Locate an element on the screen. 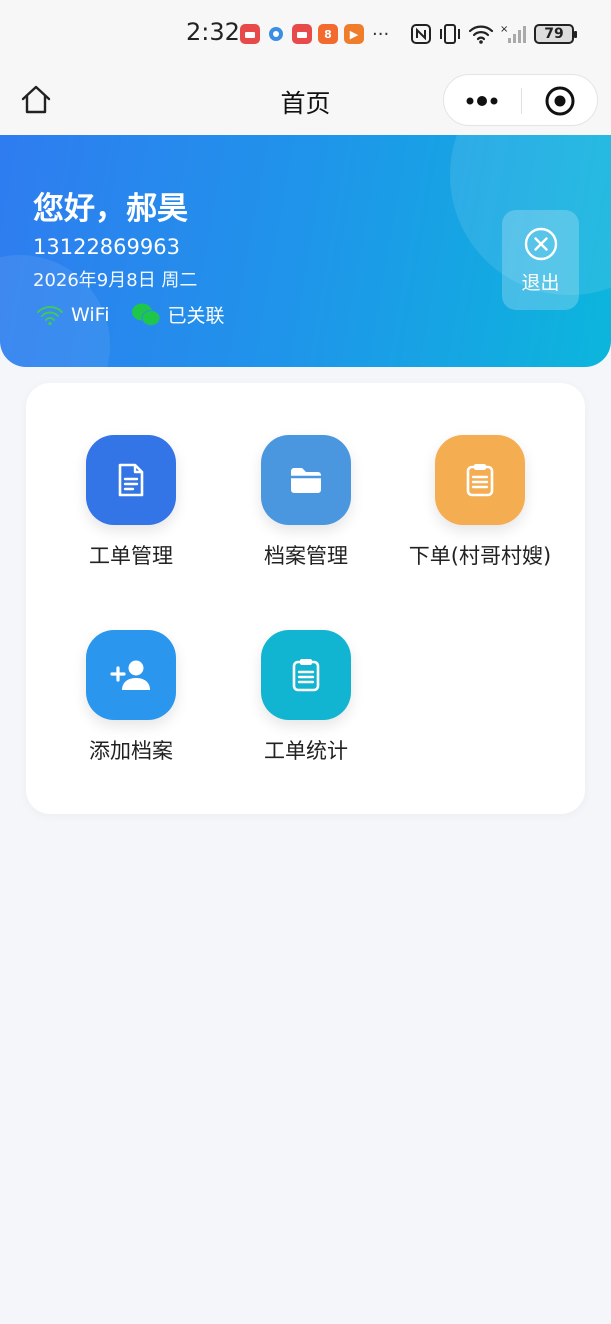 This screenshot has height=1324, width=611. menu-label: 档案管理 is located at coordinates (306, 556).